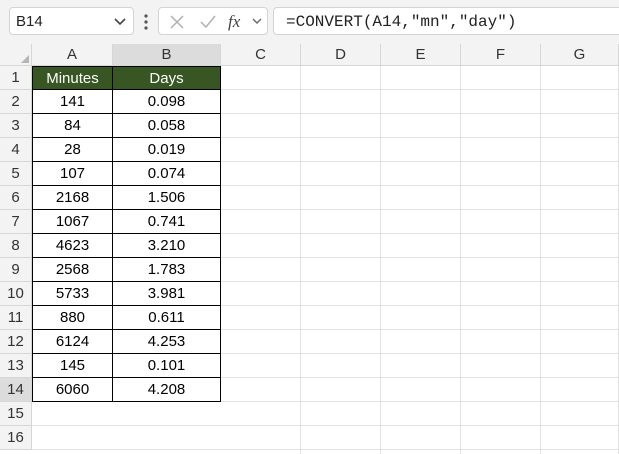  I want to click on column-header-f: F, so click(501, 55).